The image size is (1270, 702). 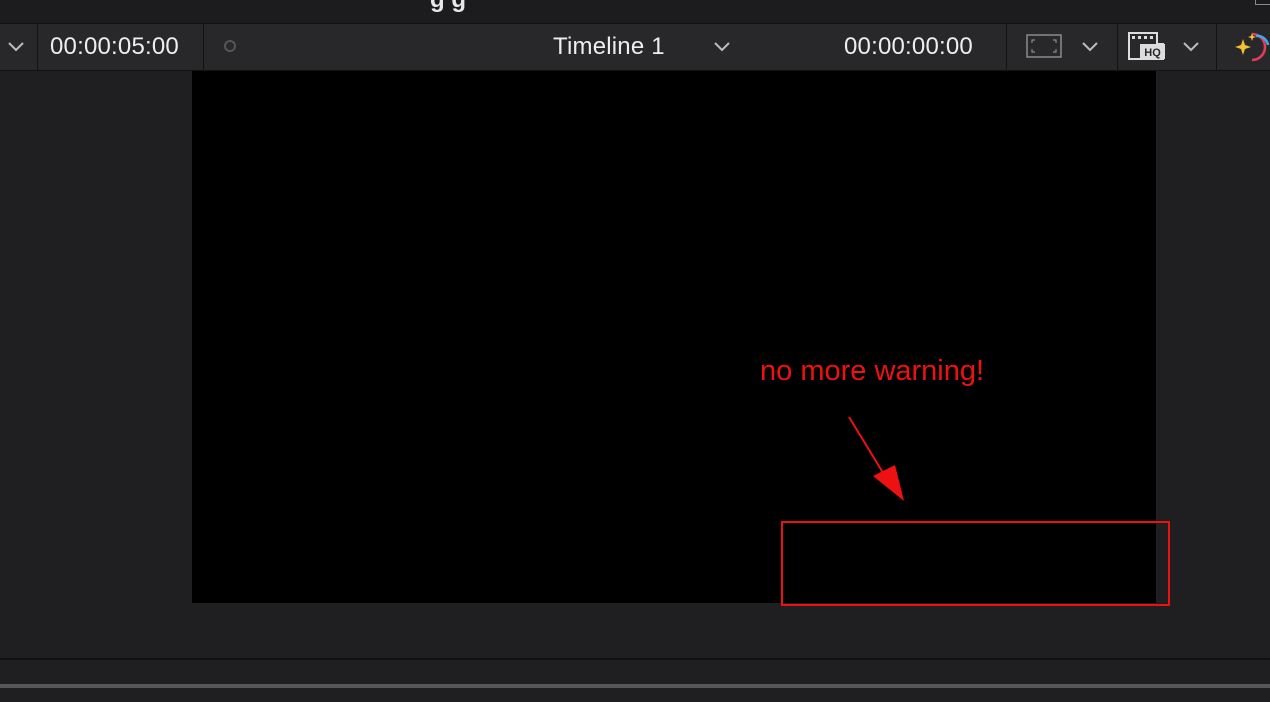 I want to click on window-title: g g, so click(x=448, y=7).